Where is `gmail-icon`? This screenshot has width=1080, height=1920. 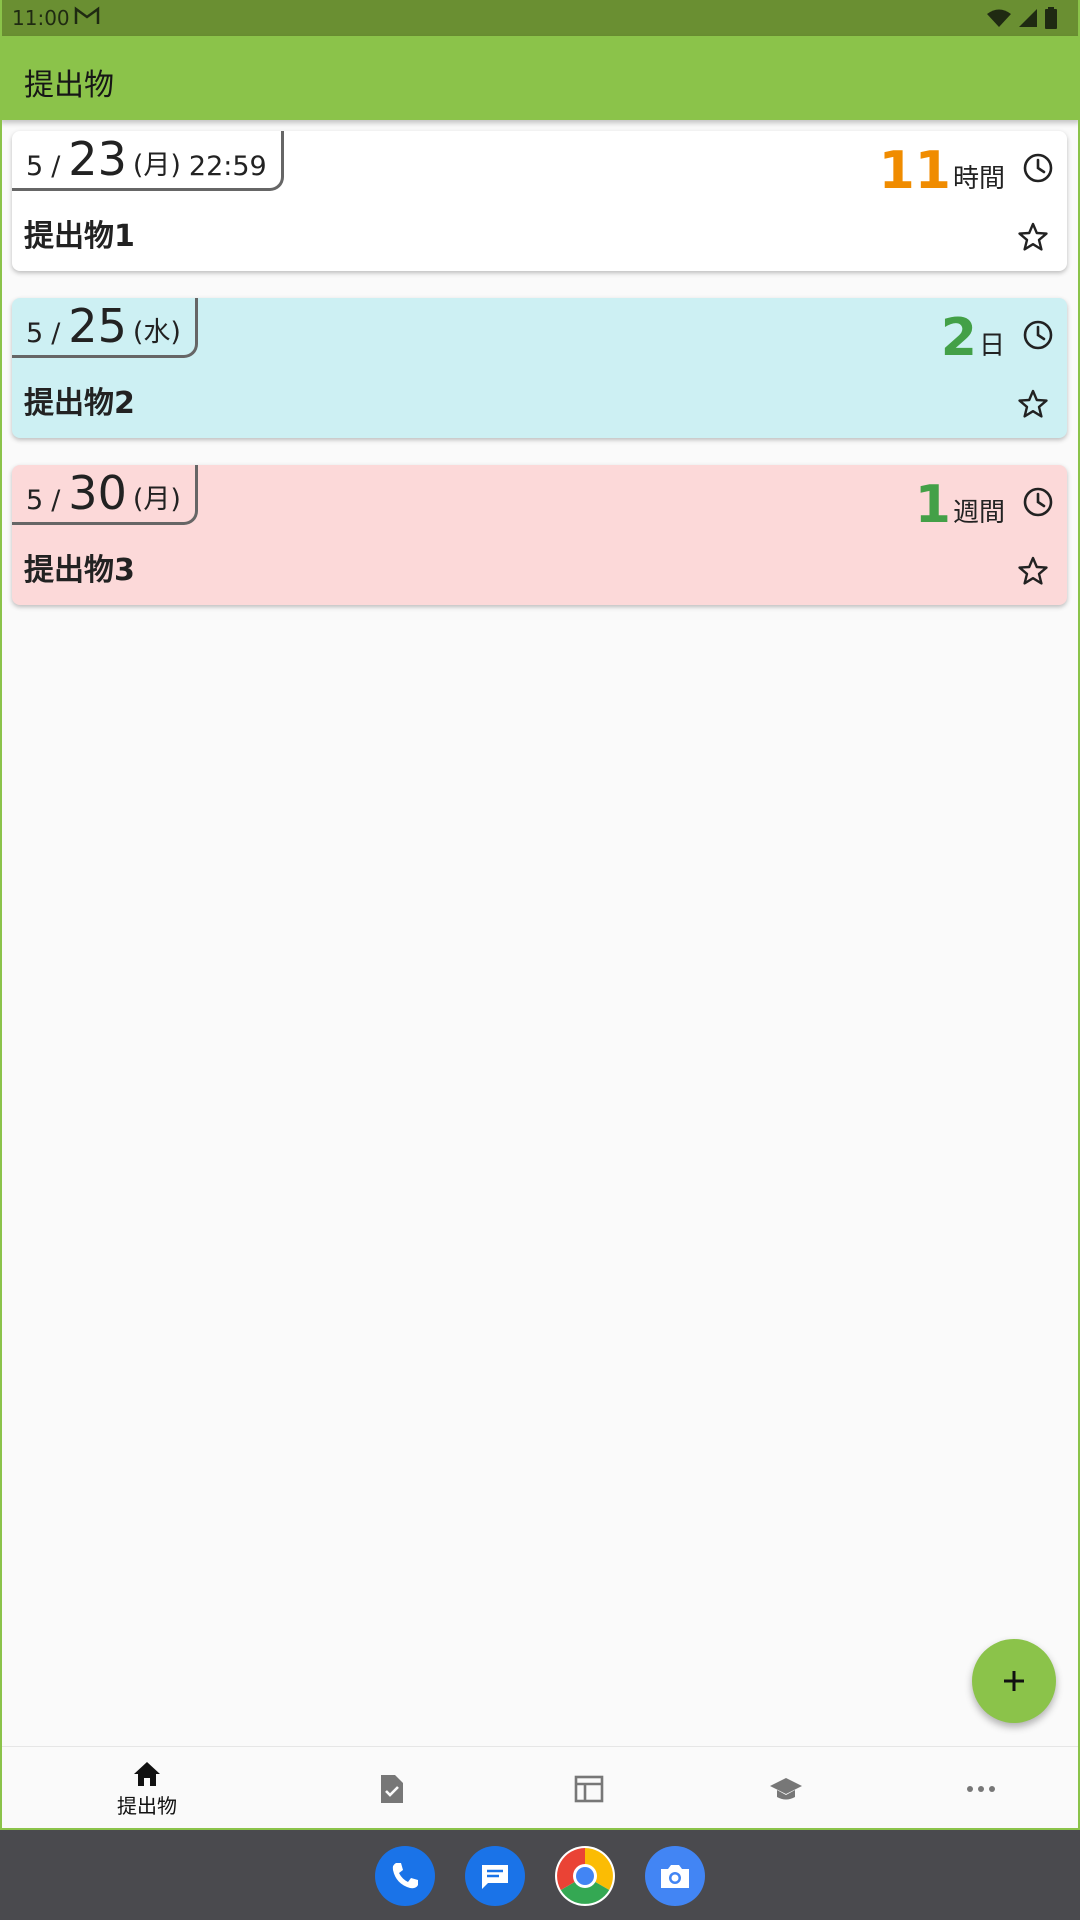 gmail-icon is located at coordinates (87, 18).